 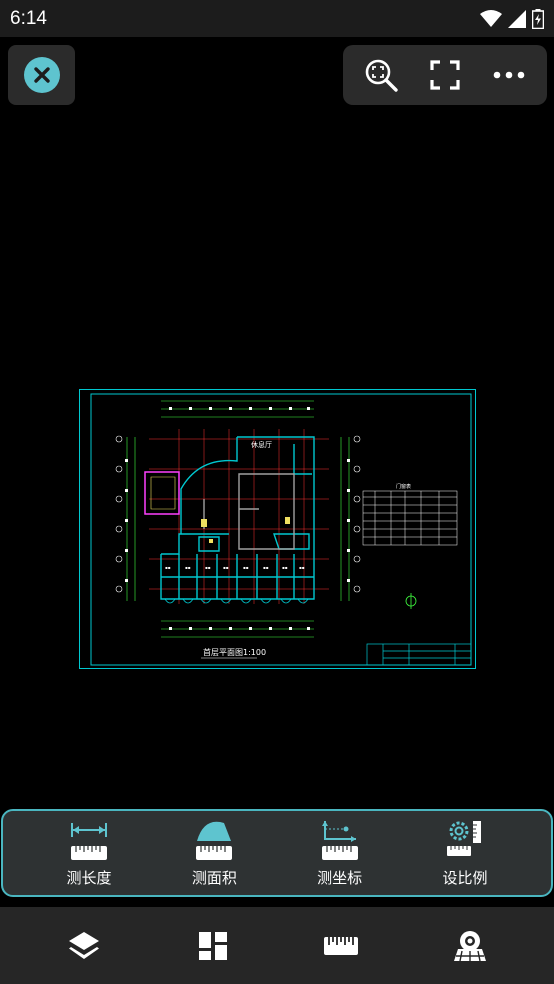 I want to click on room-label: 休息厅, so click(x=261, y=444).